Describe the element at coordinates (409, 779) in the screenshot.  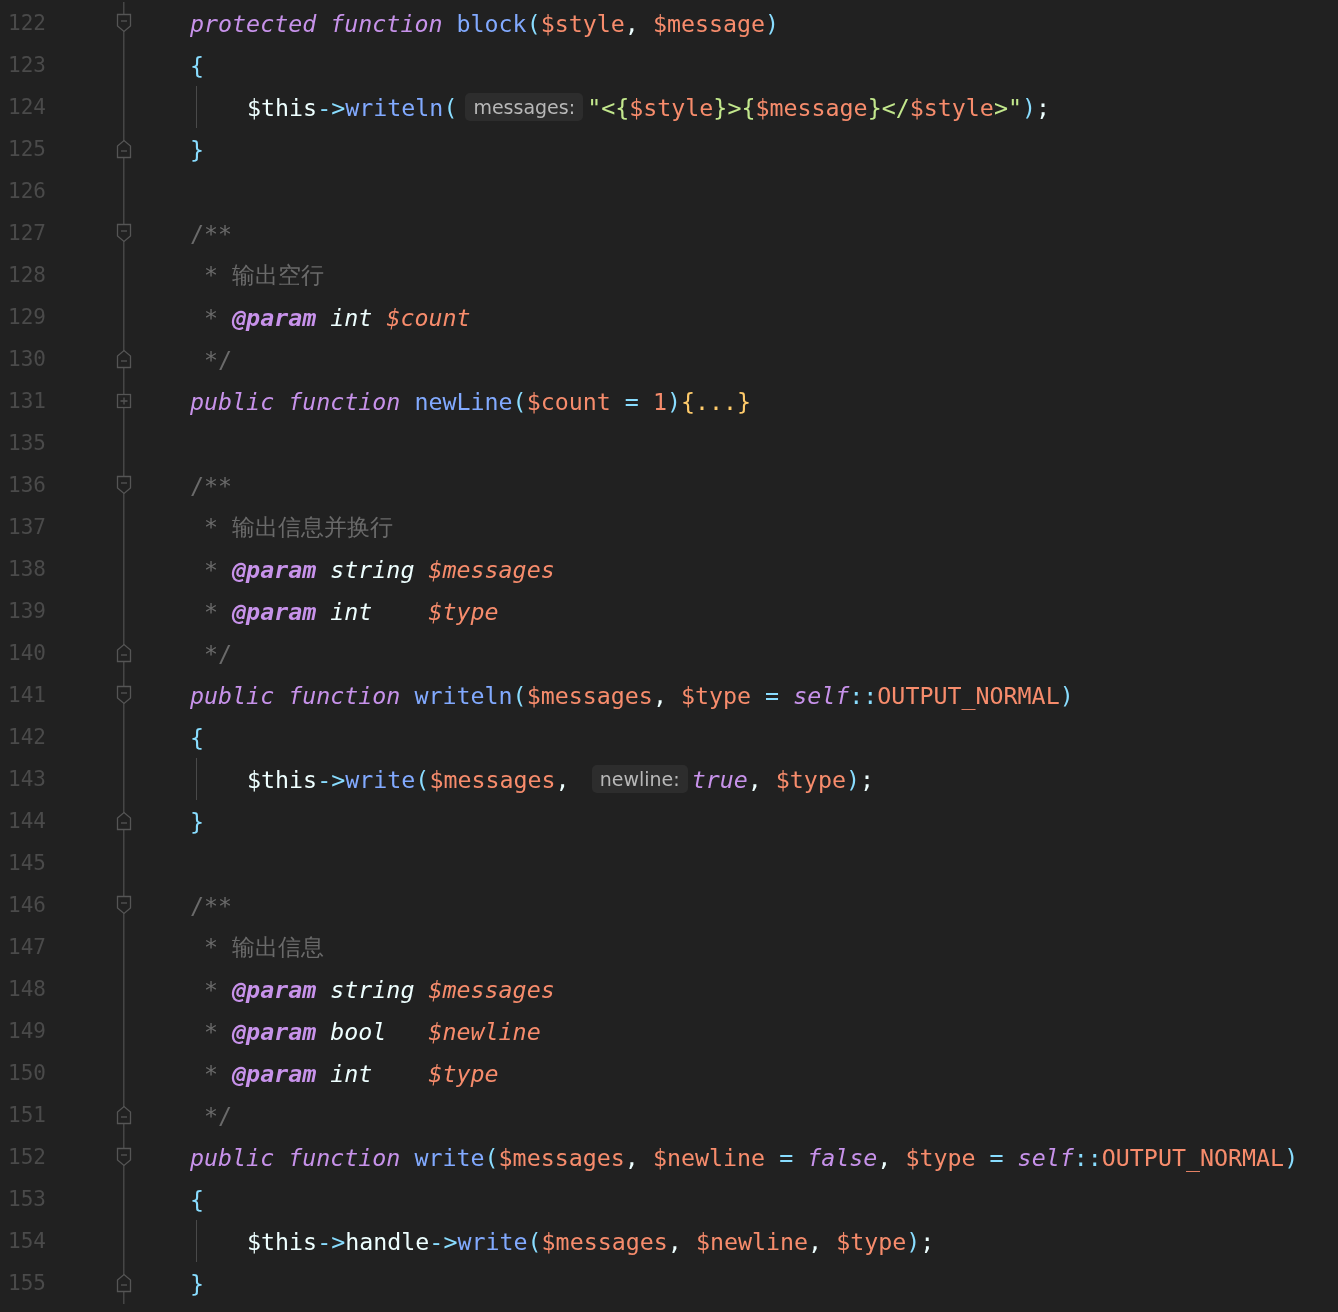
I see `code-text: $this->write($messages,` at that location.